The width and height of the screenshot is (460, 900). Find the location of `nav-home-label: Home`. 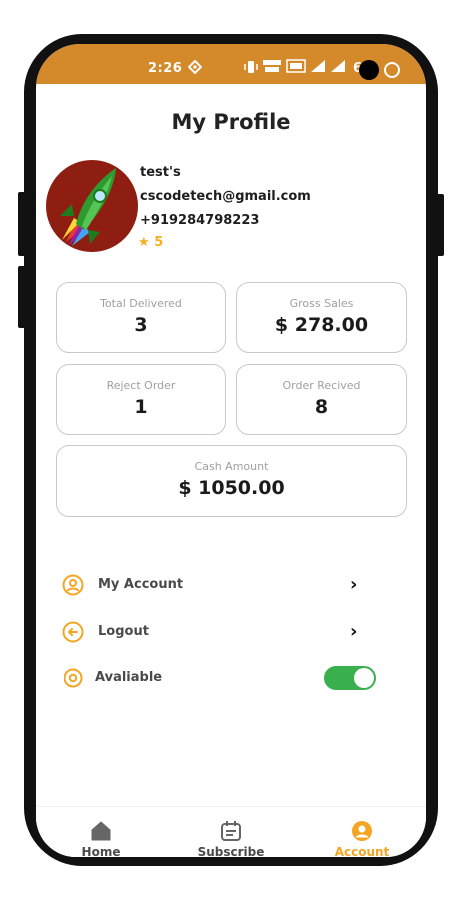

nav-home-label: Home is located at coordinates (101, 851).